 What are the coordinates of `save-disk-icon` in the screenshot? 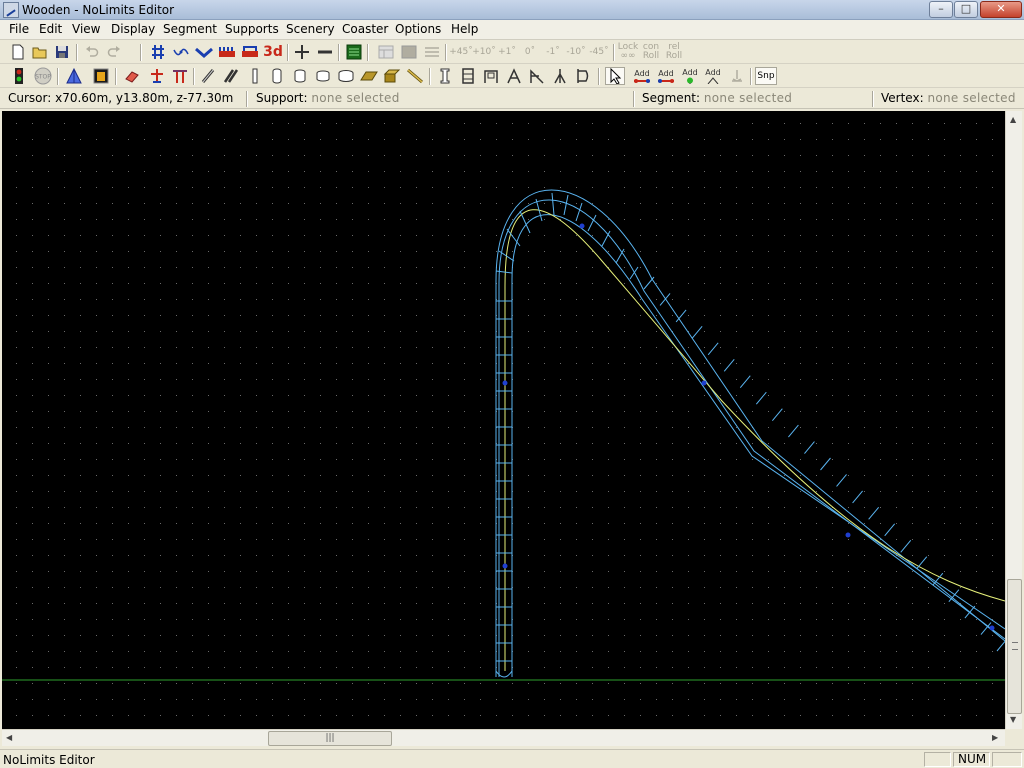 It's located at (62, 52).